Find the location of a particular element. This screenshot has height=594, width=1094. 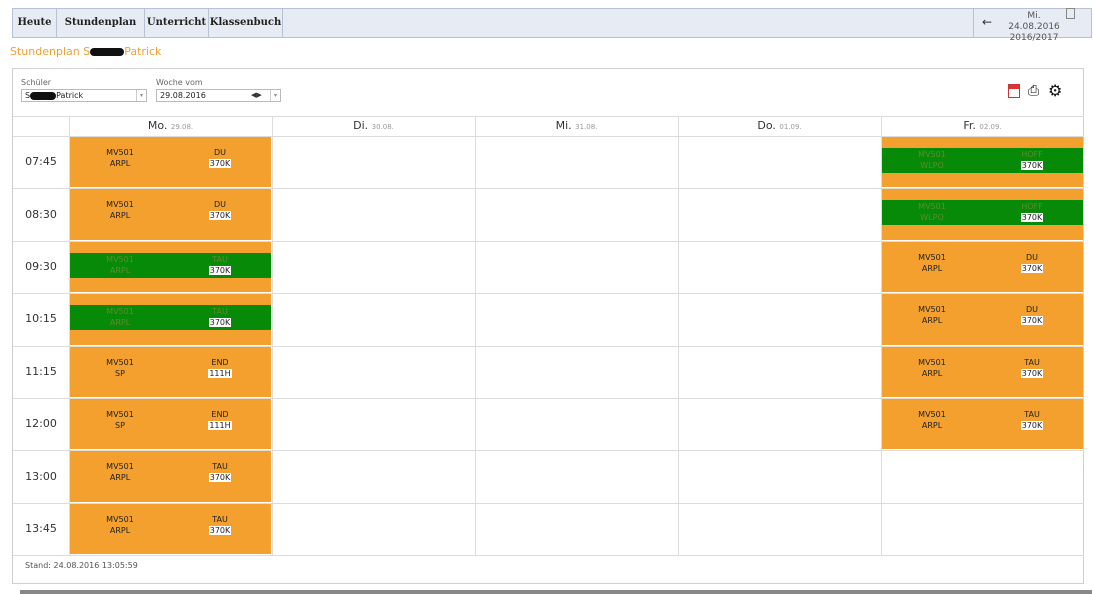

redacted-name is located at coordinates (43, 95).